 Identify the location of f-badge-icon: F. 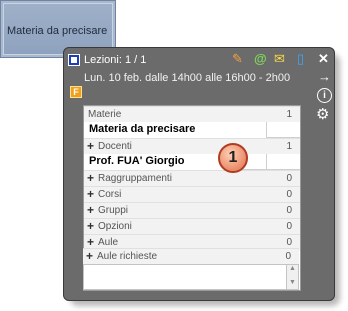
(76, 92).